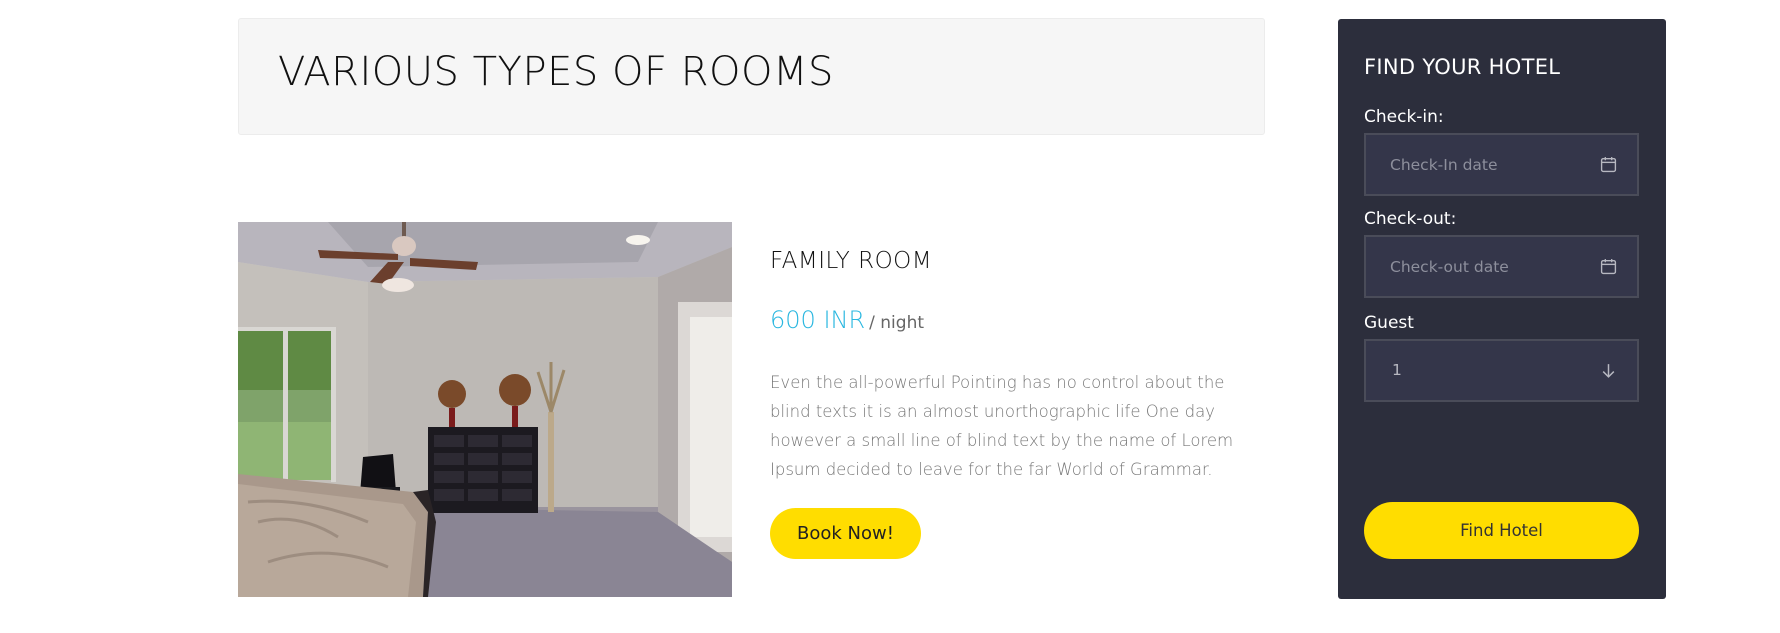  What do you see at coordinates (1608, 370) in the screenshot?
I see `arrow-down-icon` at bounding box center [1608, 370].